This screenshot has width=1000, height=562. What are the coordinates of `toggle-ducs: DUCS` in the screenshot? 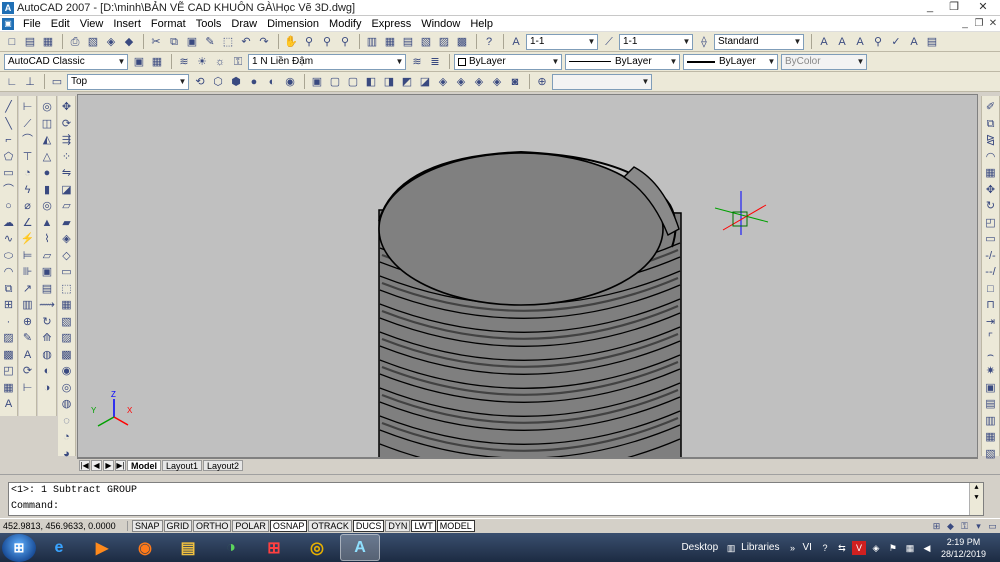 It's located at (368, 526).